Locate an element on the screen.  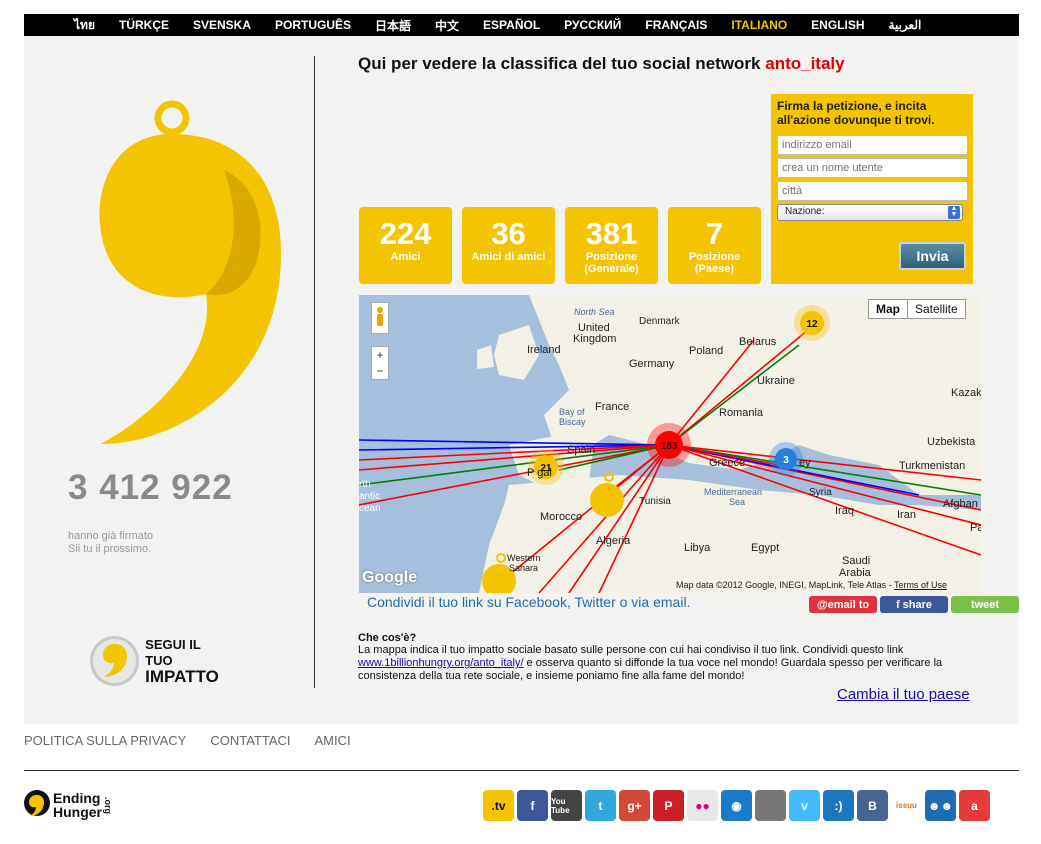
country-select: Nazione: ▲ ▼ is located at coordinates (870, 212).